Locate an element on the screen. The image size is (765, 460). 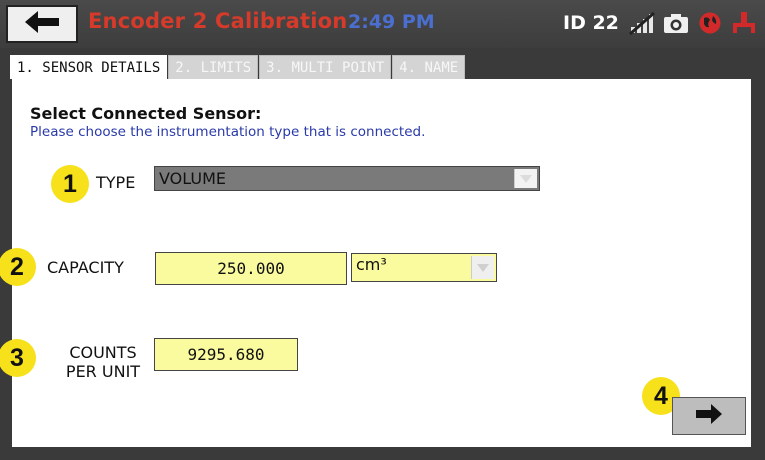
type-select-value: VOLUME is located at coordinates (192, 178).